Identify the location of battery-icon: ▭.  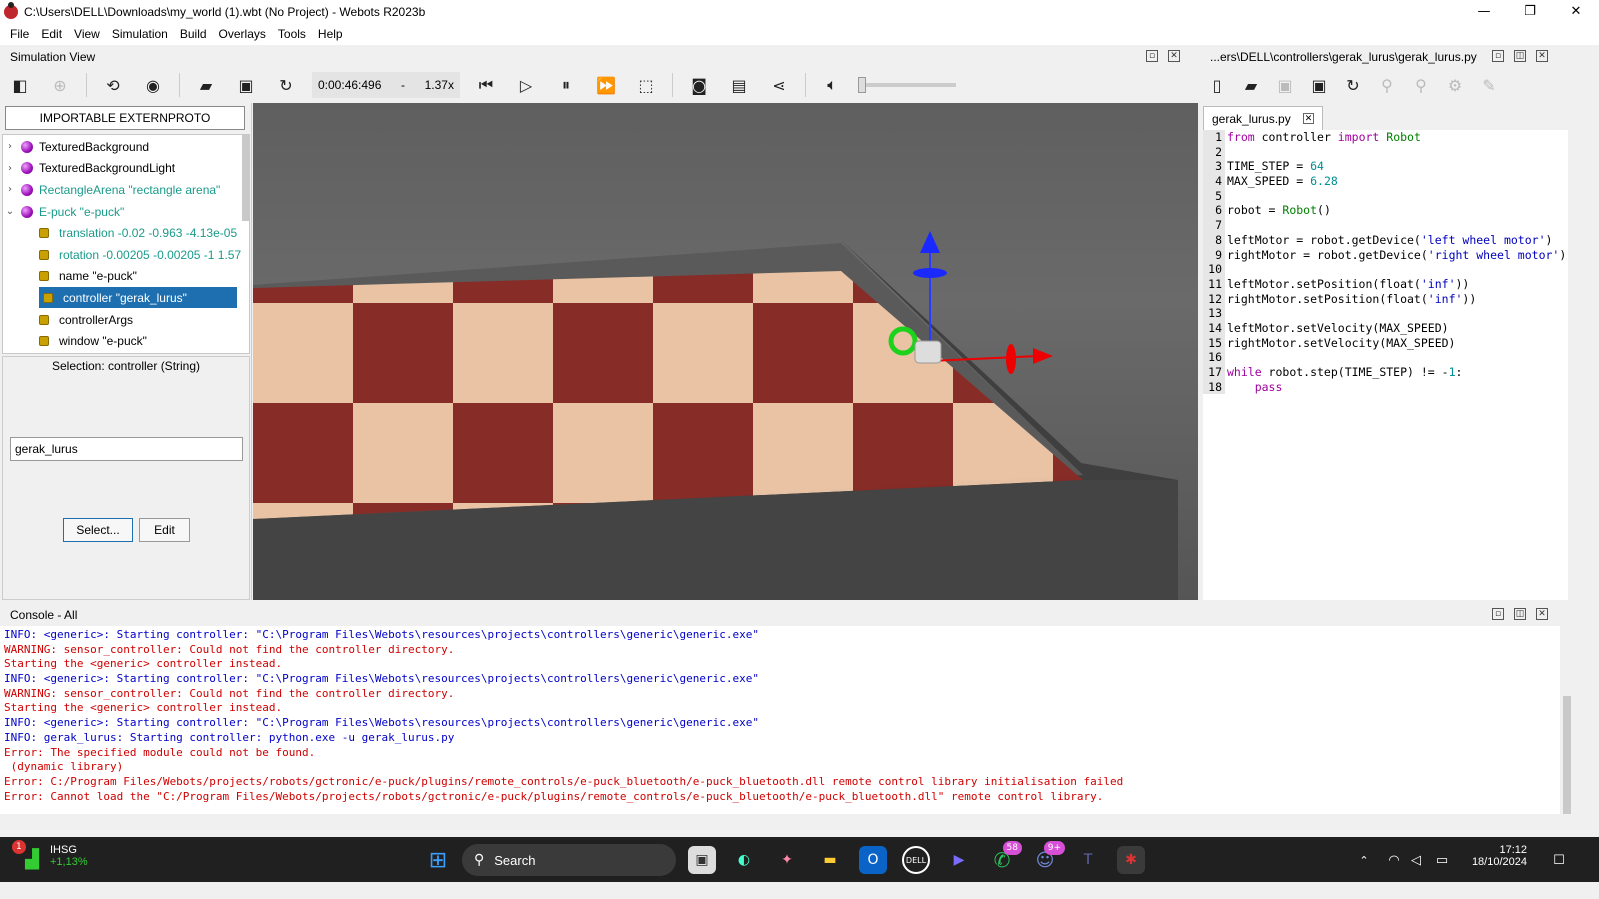
(1442, 860).